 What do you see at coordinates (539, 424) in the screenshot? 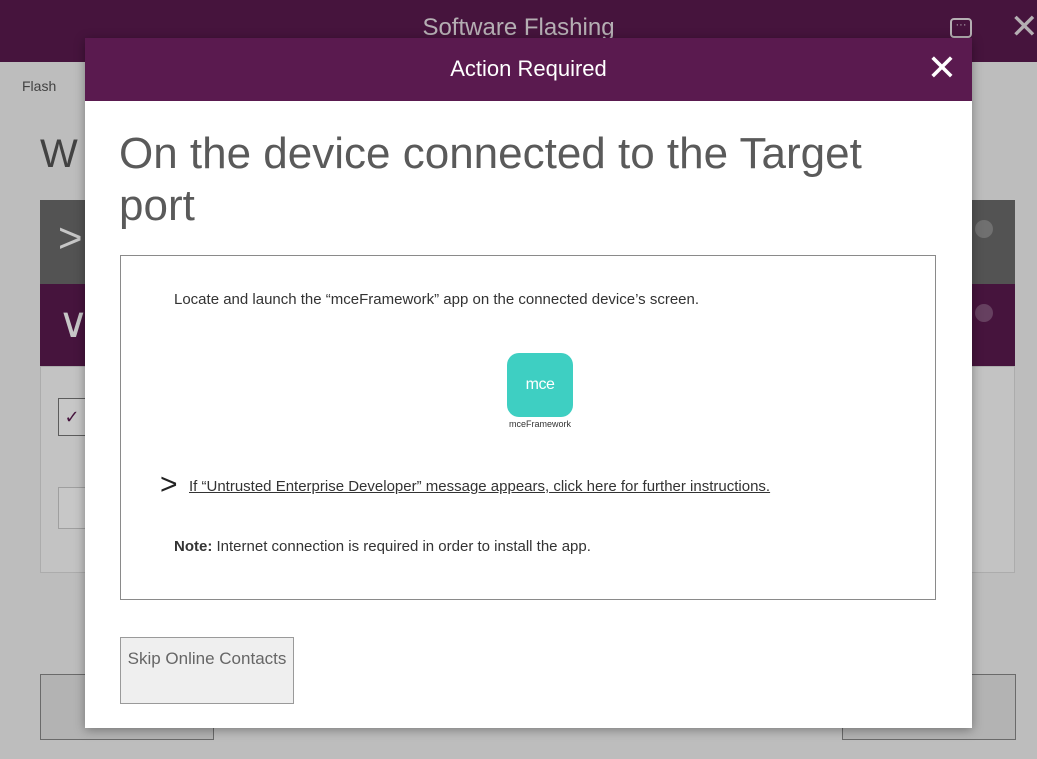
I see `app-icon-label: mceFramework` at bounding box center [539, 424].